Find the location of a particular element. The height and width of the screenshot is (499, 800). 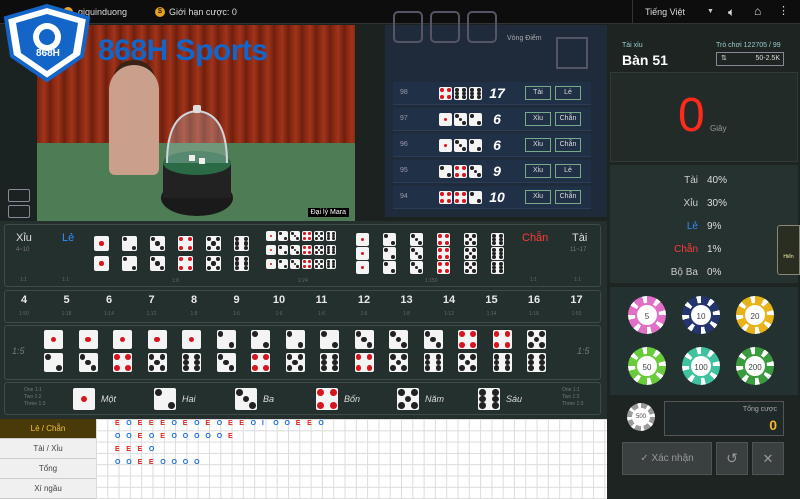

total-bet-value: 0 is located at coordinates (773, 425).